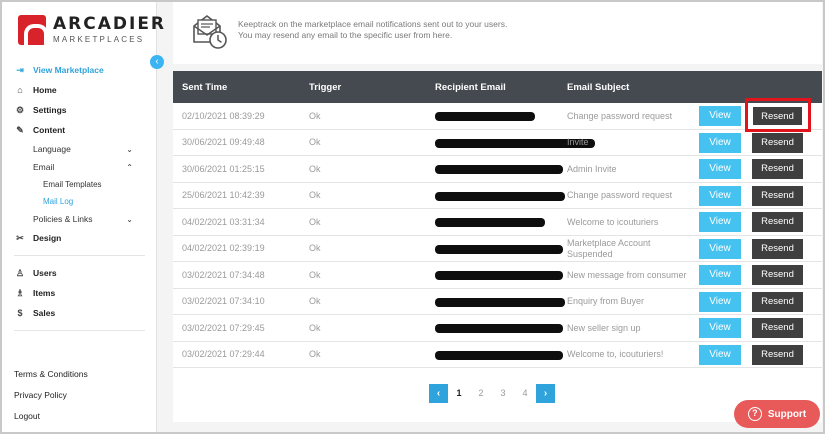 This screenshot has width=825, height=434. What do you see at coordinates (470, 87) in the screenshot?
I see `header-recipient-email: Recipient Email` at bounding box center [470, 87].